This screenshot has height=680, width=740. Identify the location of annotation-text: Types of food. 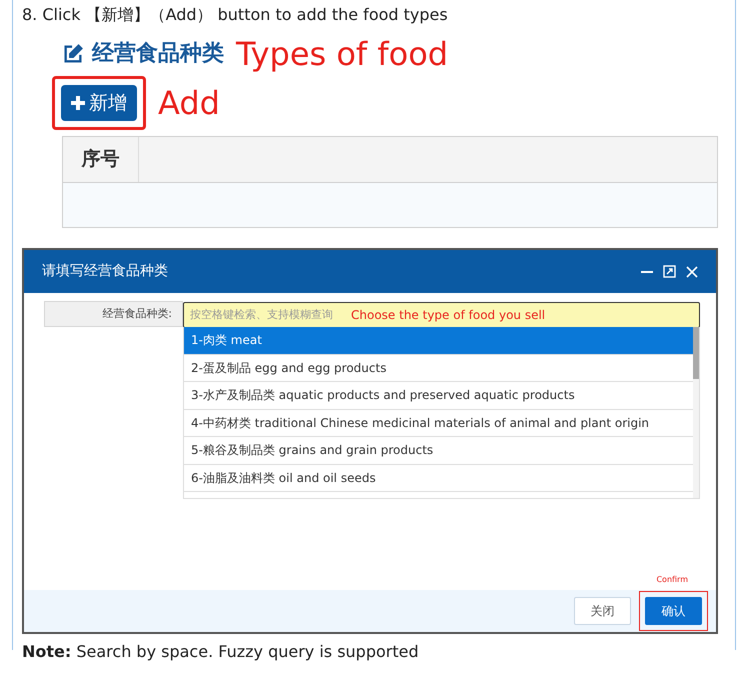
(342, 54).